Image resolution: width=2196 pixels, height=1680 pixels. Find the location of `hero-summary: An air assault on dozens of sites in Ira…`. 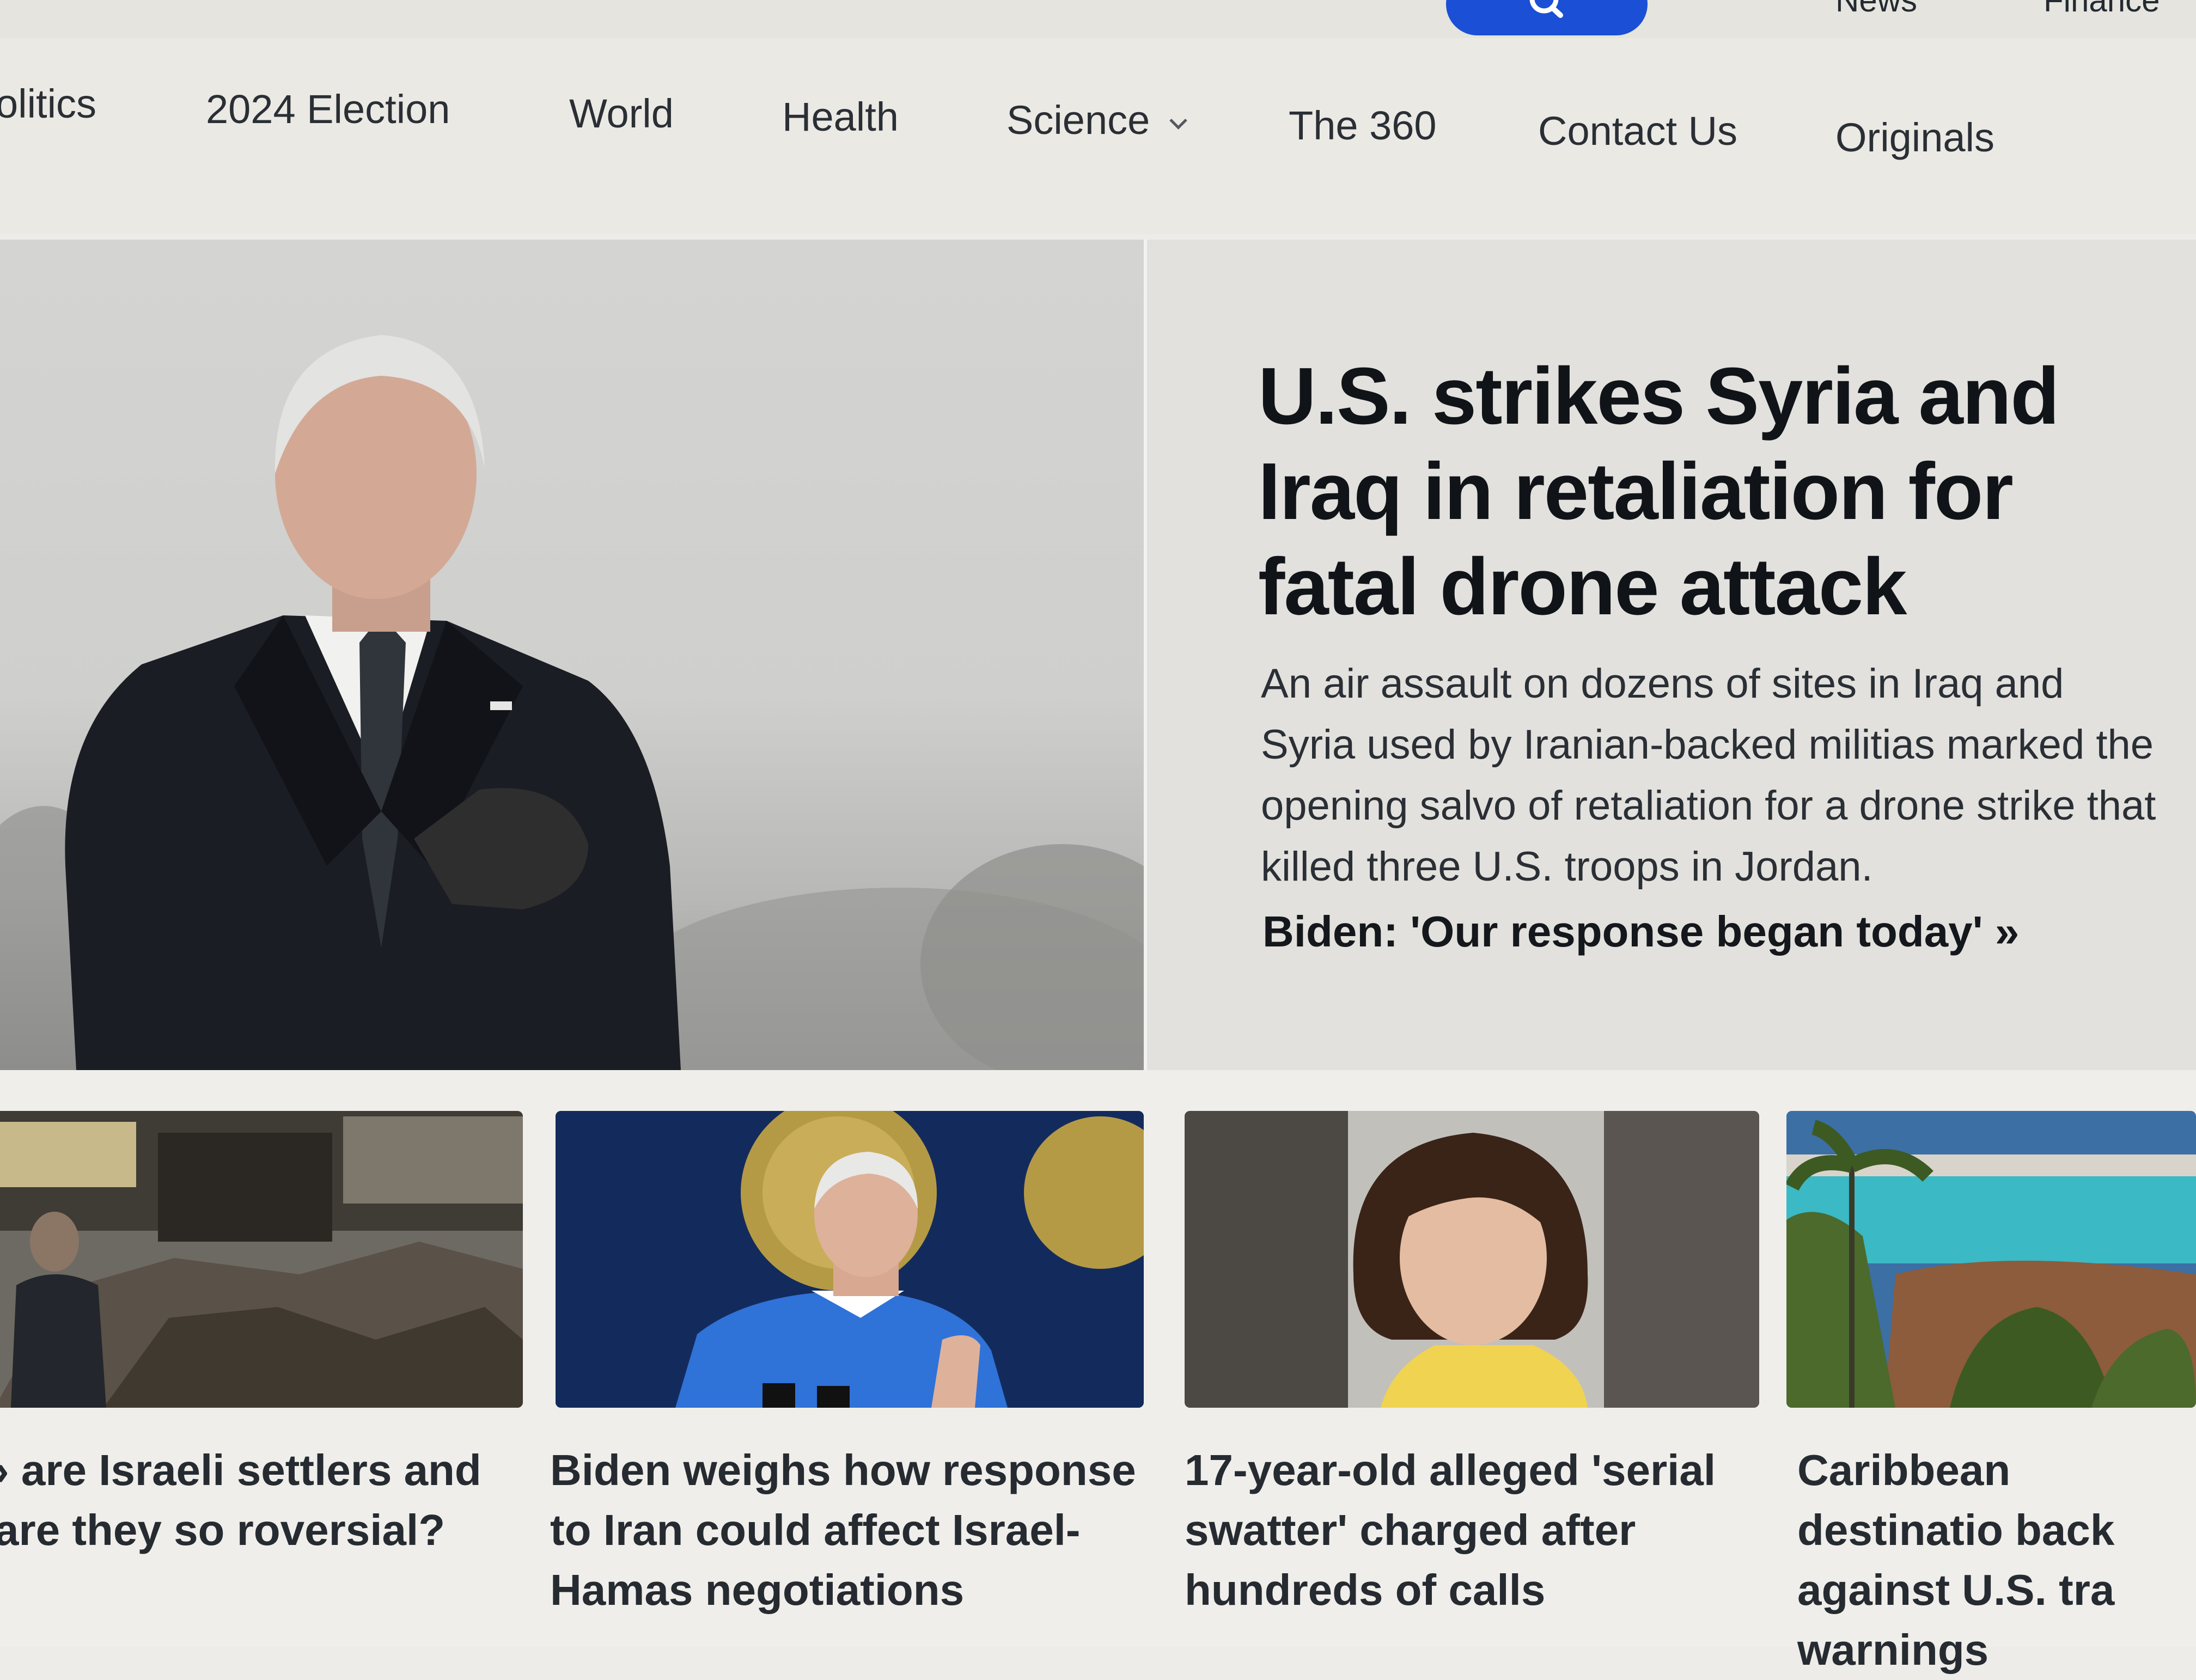

hero-summary: An air assault on dozens of sites in Ira… is located at coordinates (1708, 775).